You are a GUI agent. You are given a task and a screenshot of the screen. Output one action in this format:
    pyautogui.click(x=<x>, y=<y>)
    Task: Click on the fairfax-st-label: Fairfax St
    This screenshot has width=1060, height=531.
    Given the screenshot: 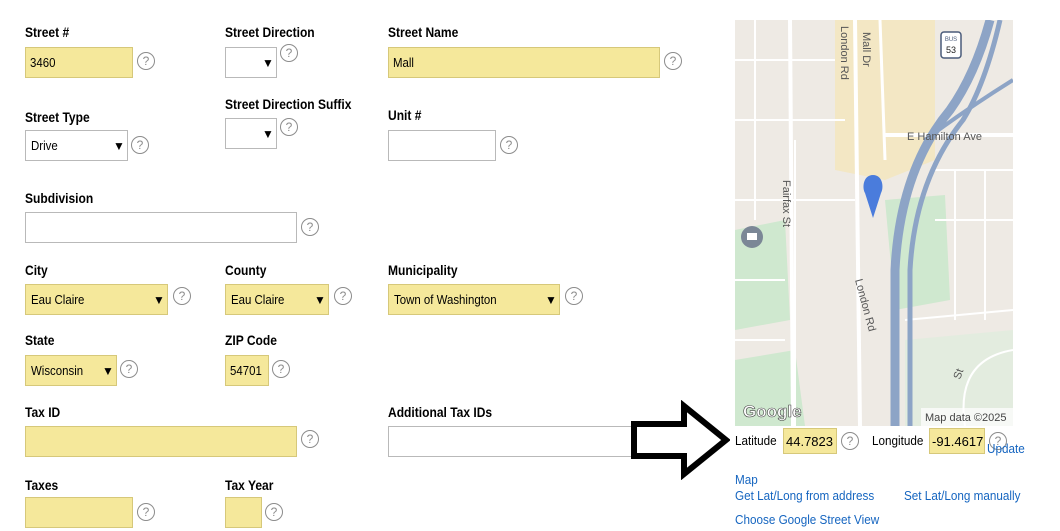 What is the action you would take?
    pyautogui.click(x=786, y=203)
    